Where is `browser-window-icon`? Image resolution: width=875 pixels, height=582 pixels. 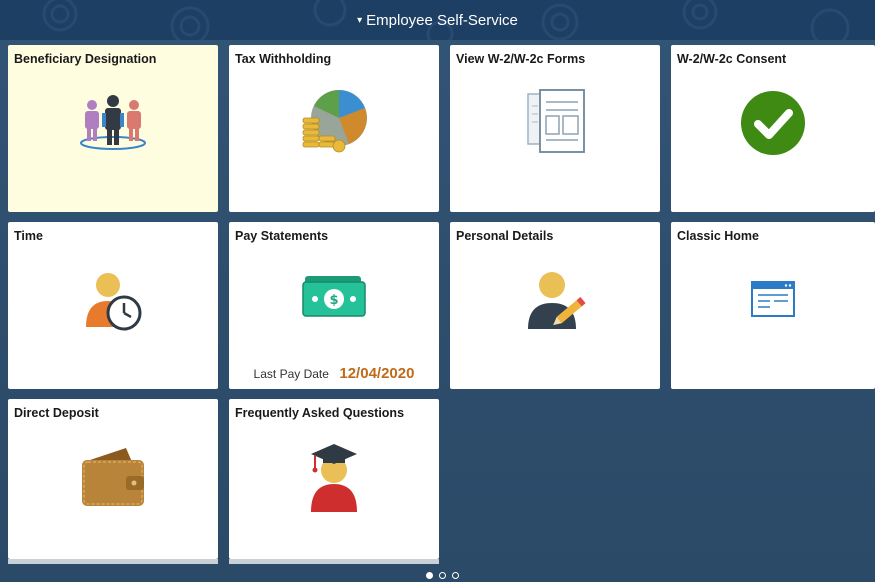
browser-window-icon is located at coordinates (773, 300).